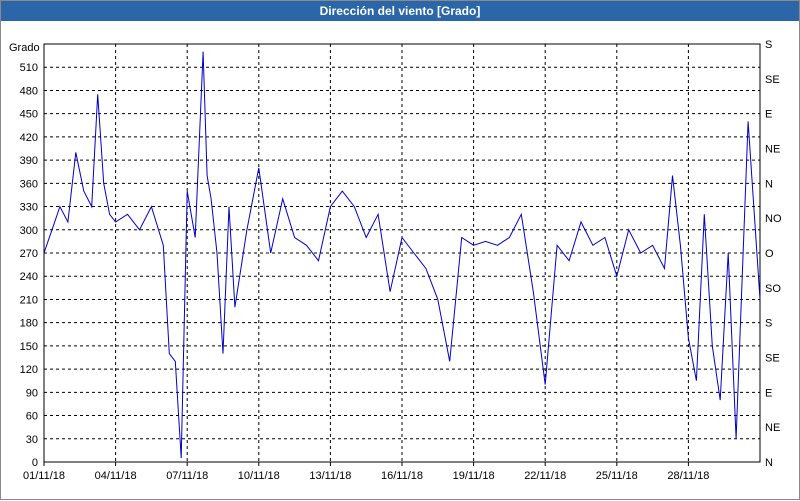  What do you see at coordinates (29, 347) in the screenshot?
I see `y-tick-label: 150` at bounding box center [29, 347].